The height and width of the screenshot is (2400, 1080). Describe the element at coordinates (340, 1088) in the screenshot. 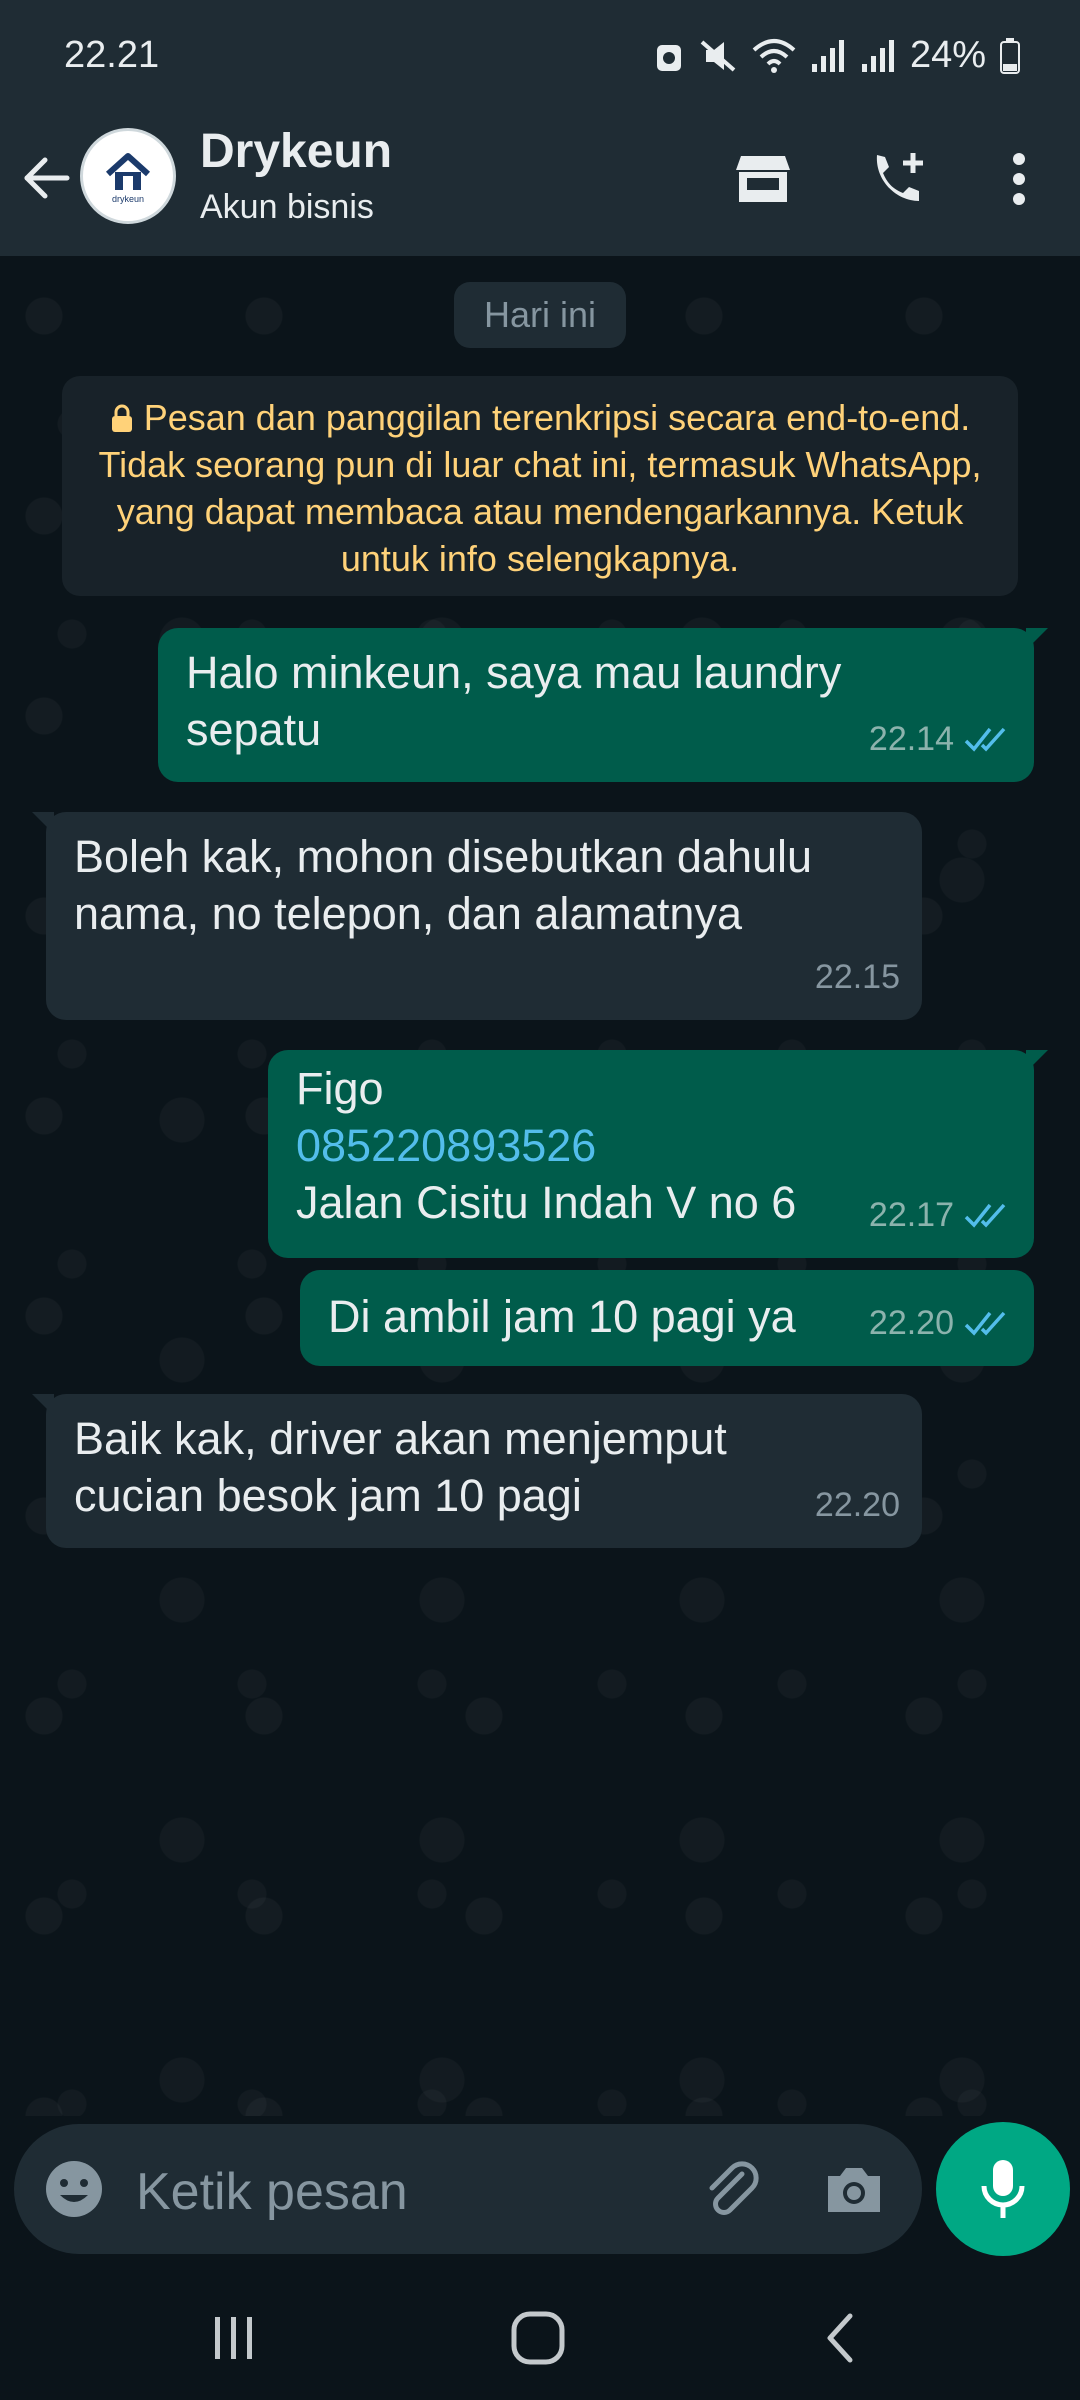

I see `message-line-name: Figo` at that location.